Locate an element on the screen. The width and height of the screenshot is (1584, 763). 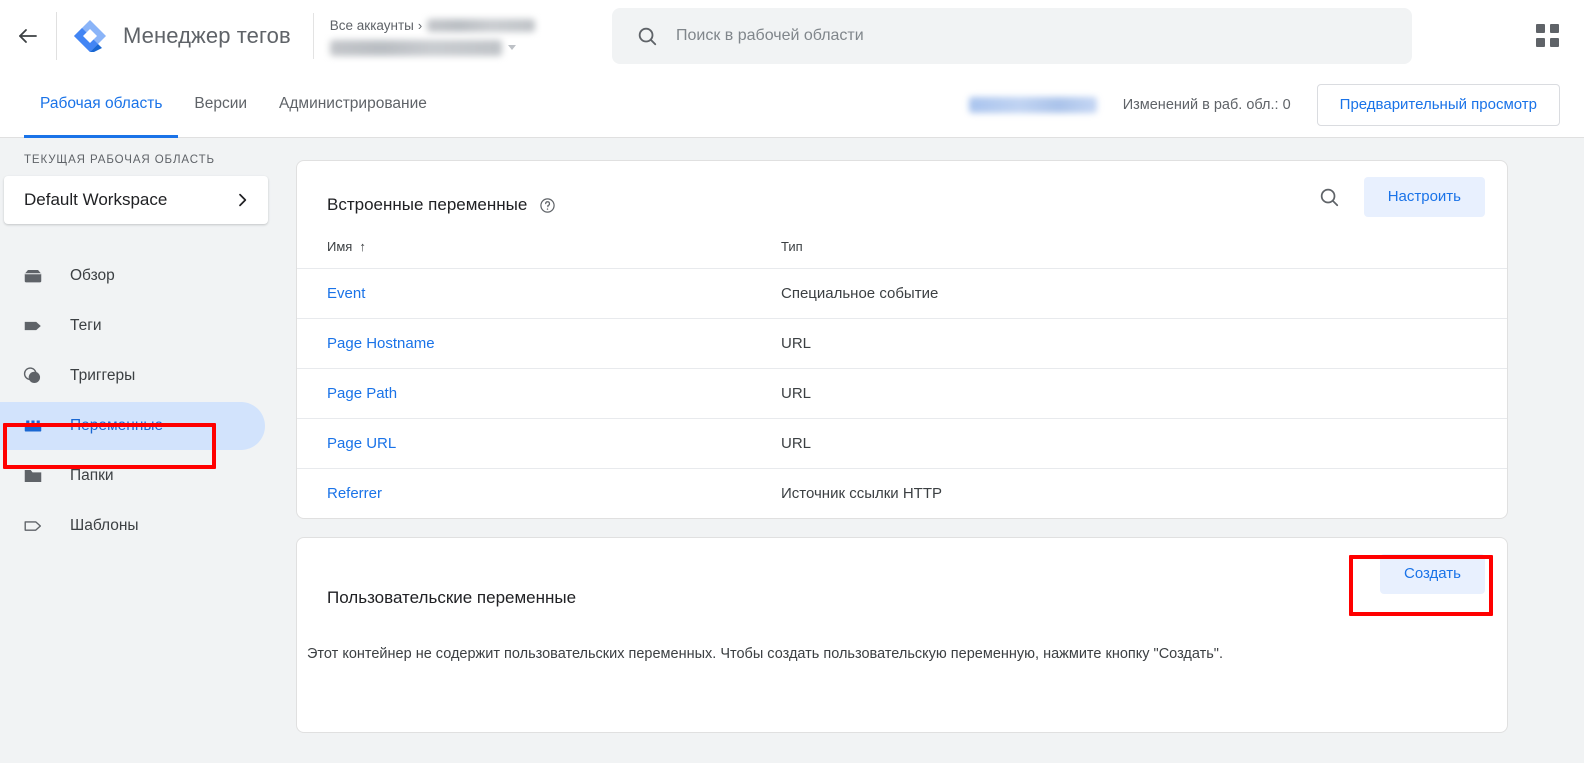
search-bar is located at coordinates (1012, 36).